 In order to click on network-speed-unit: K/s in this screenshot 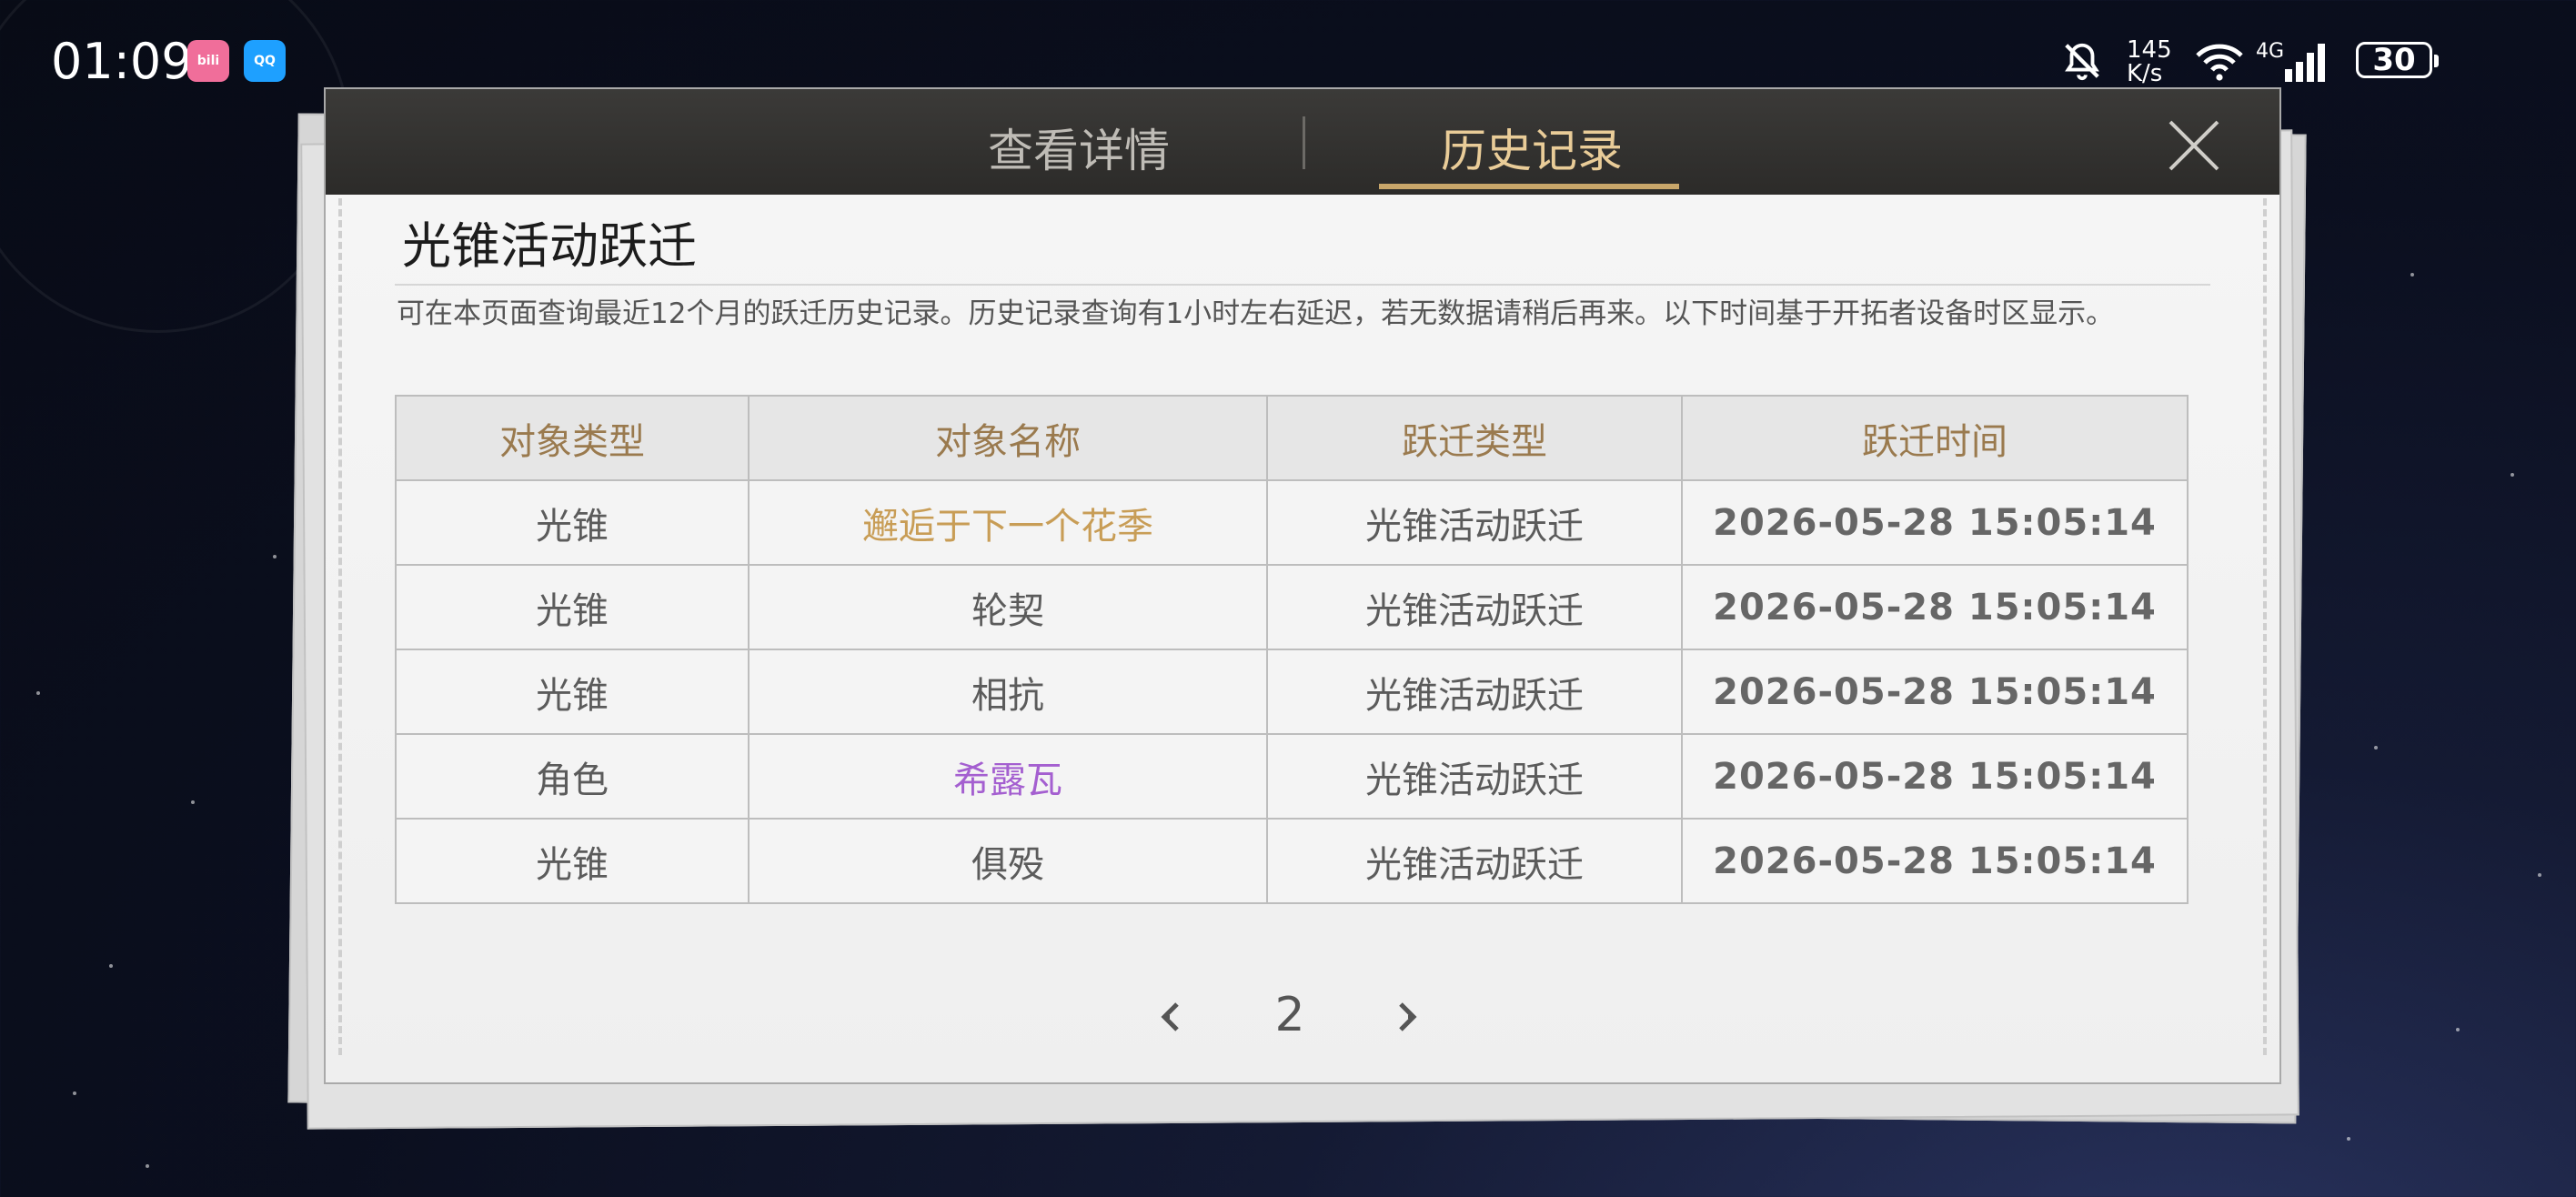, I will do `click(2145, 73)`.